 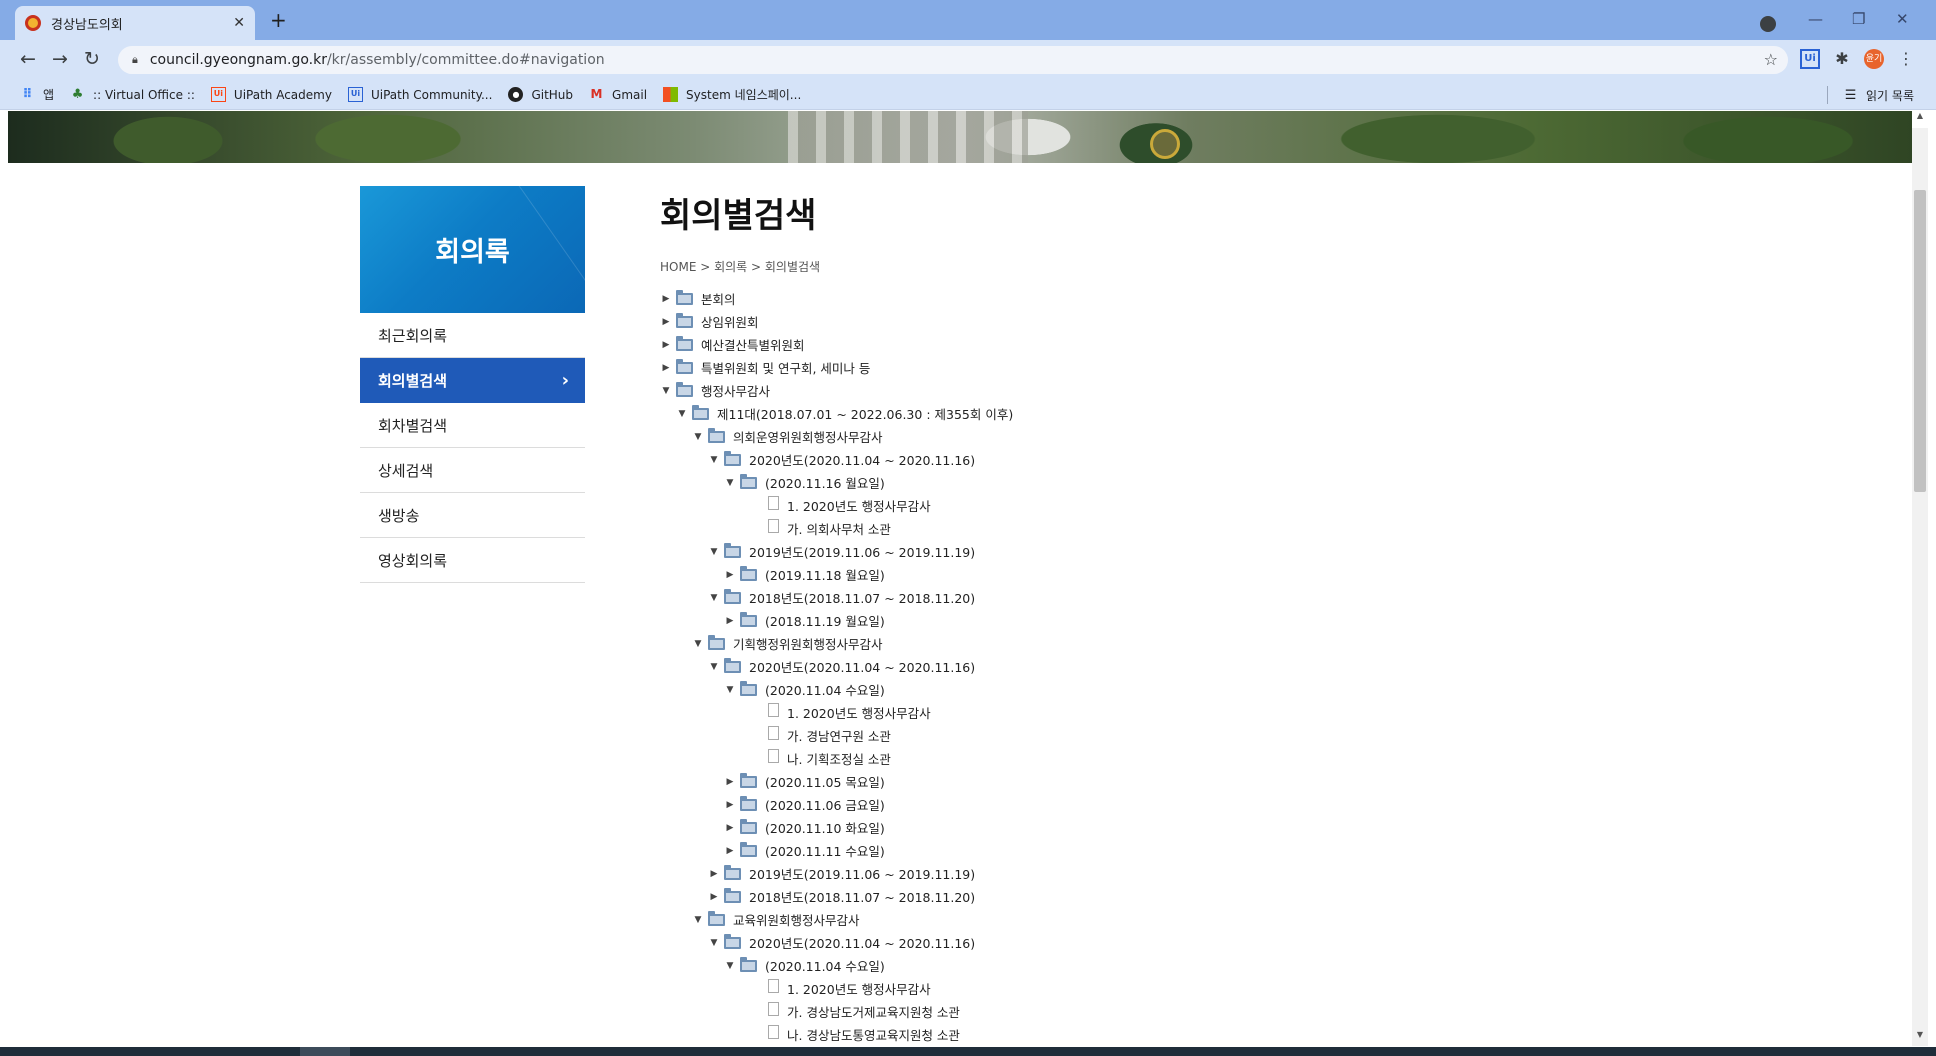 What do you see at coordinates (618, 94) in the screenshot?
I see `bookmark-gmail: M Gmail` at bounding box center [618, 94].